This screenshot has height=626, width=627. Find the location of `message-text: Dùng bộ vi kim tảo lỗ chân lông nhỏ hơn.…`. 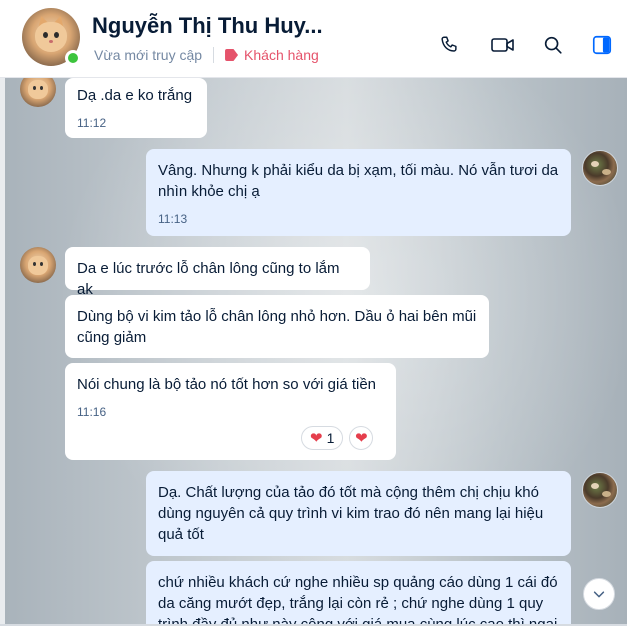

message-text: Dùng bộ vi kim tảo lỗ chân lông nhỏ hơn.… is located at coordinates (277, 327).